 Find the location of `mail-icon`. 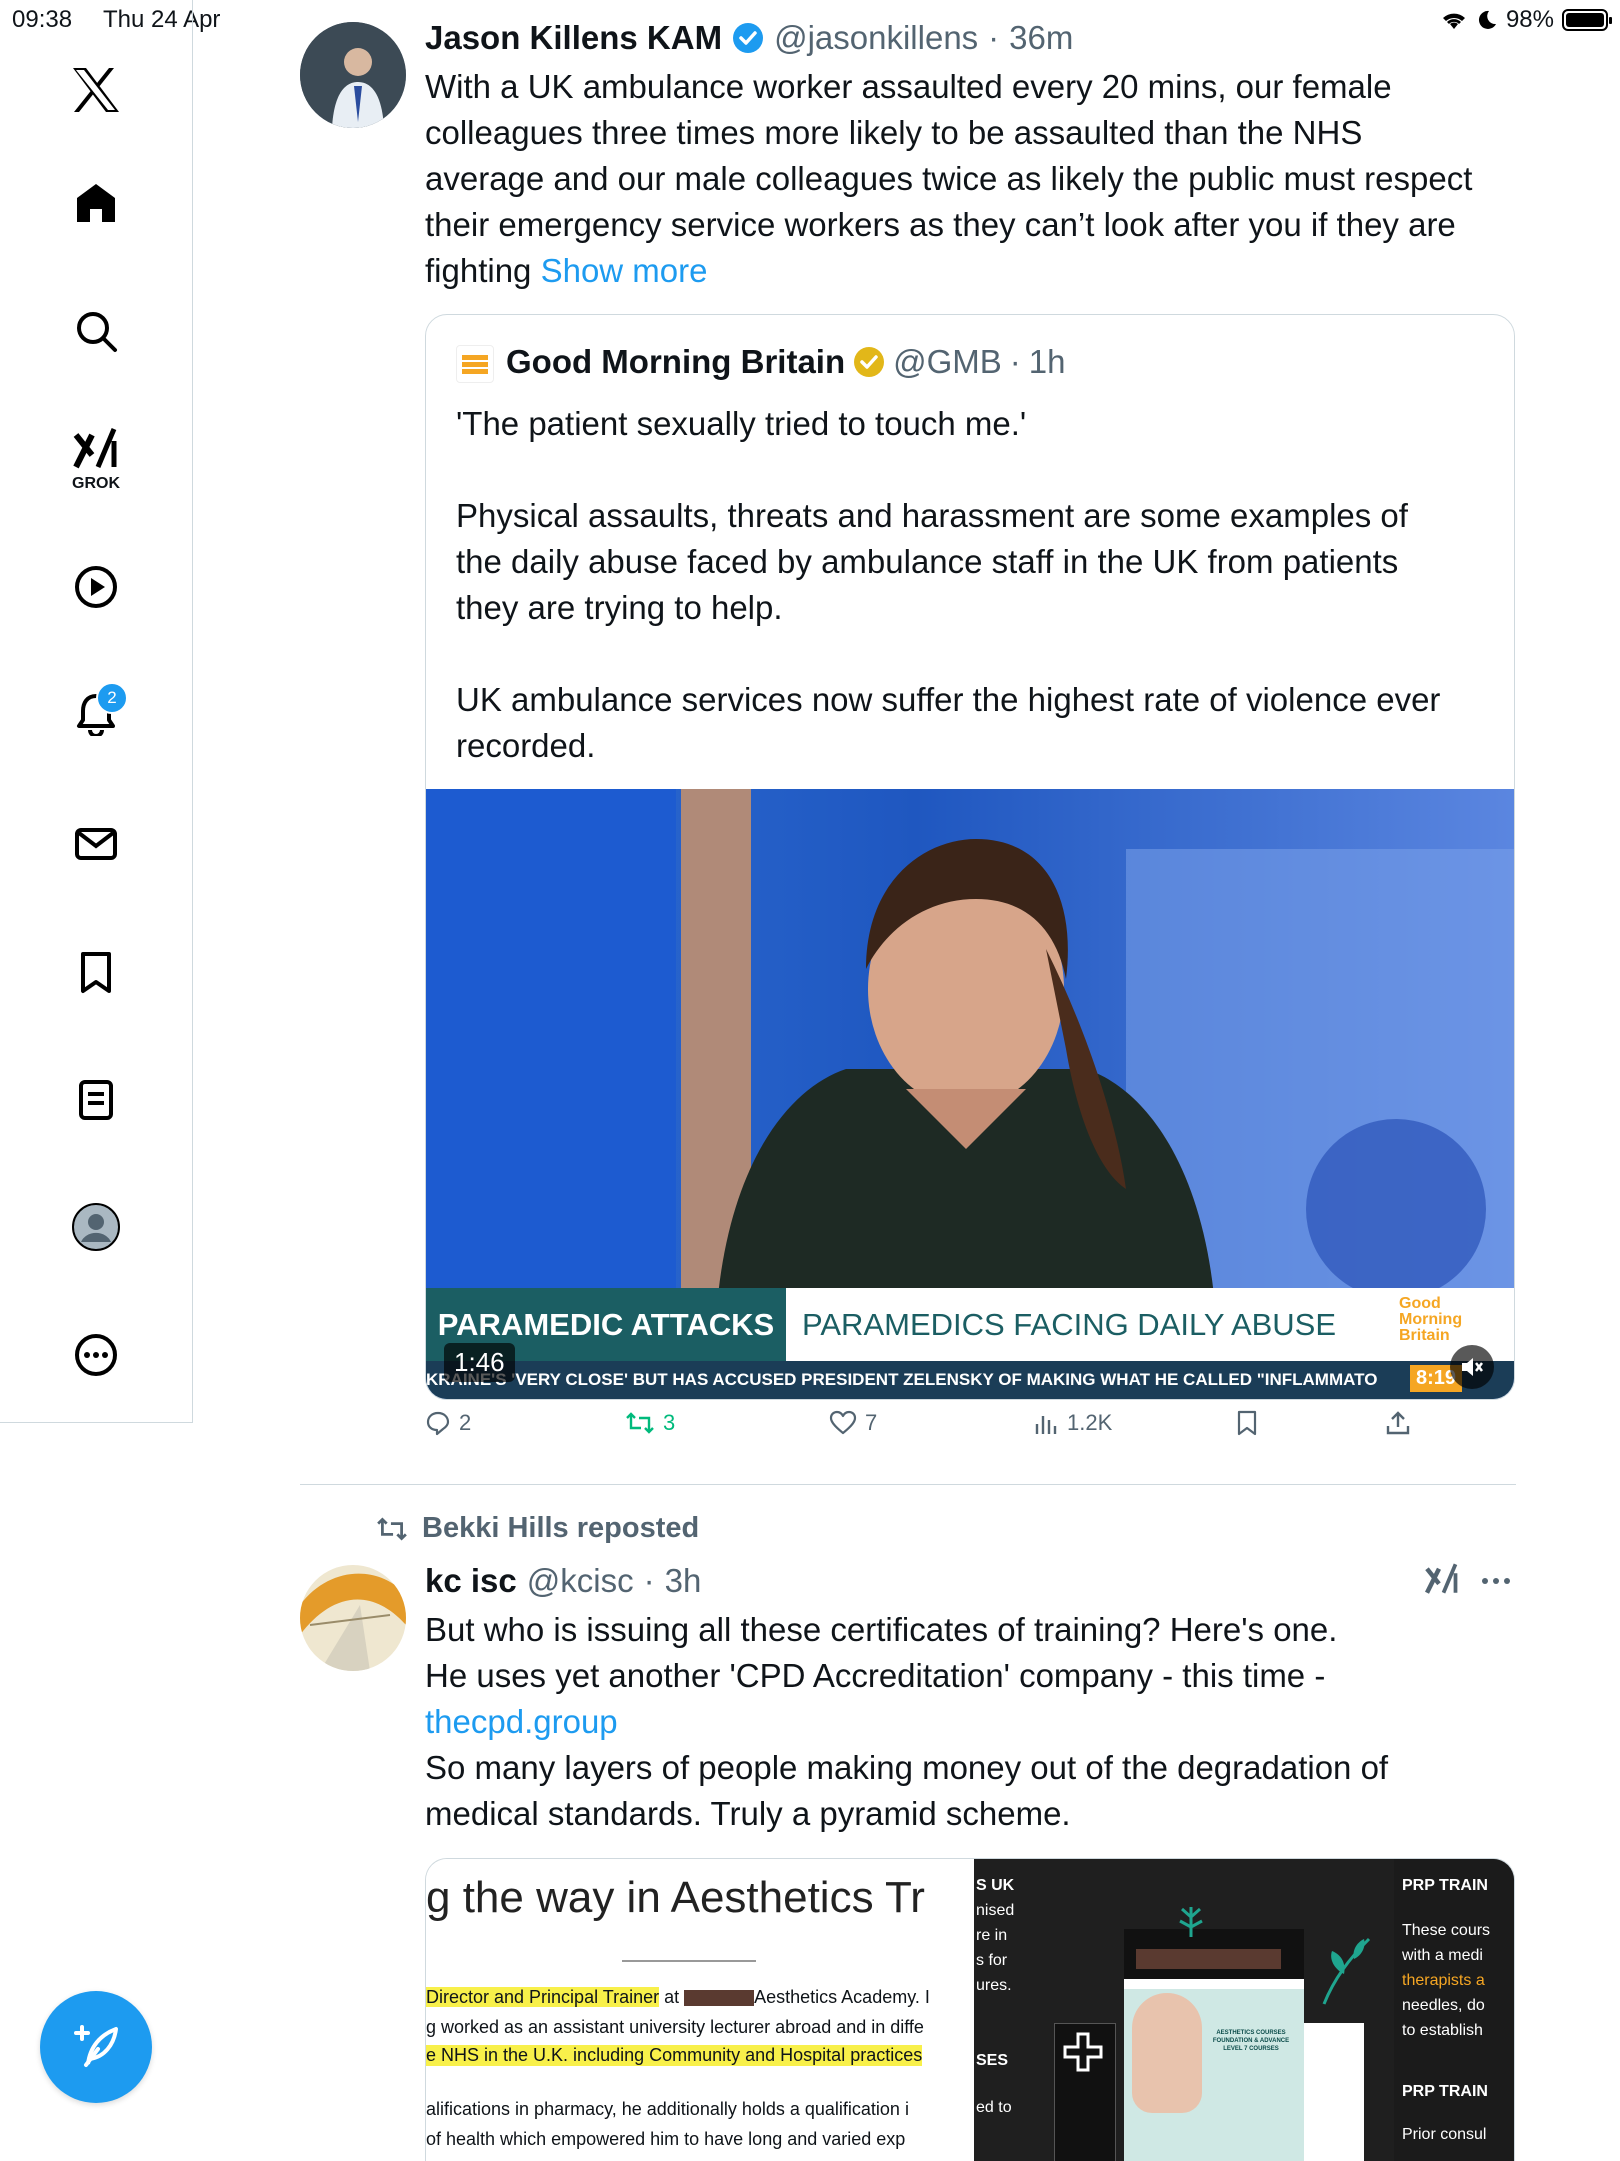

mail-icon is located at coordinates (96, 844).